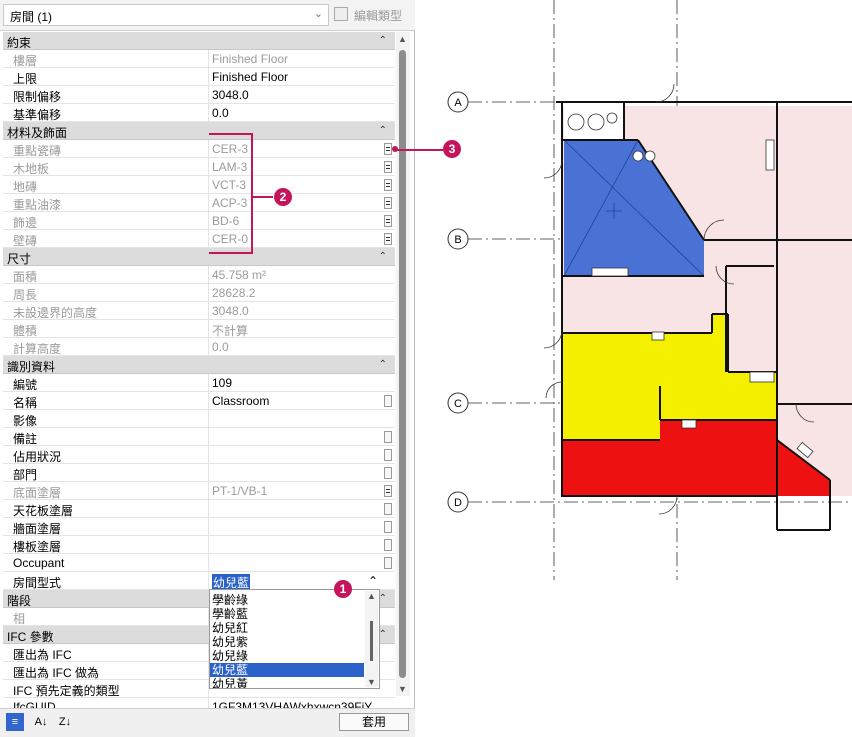 This screenshot has width=852, height=737. What do you see at coordinates (199, 59) in the screenshot?
I see `property-row: 樓層 Finished Floor` at bounding box center [199, 59].